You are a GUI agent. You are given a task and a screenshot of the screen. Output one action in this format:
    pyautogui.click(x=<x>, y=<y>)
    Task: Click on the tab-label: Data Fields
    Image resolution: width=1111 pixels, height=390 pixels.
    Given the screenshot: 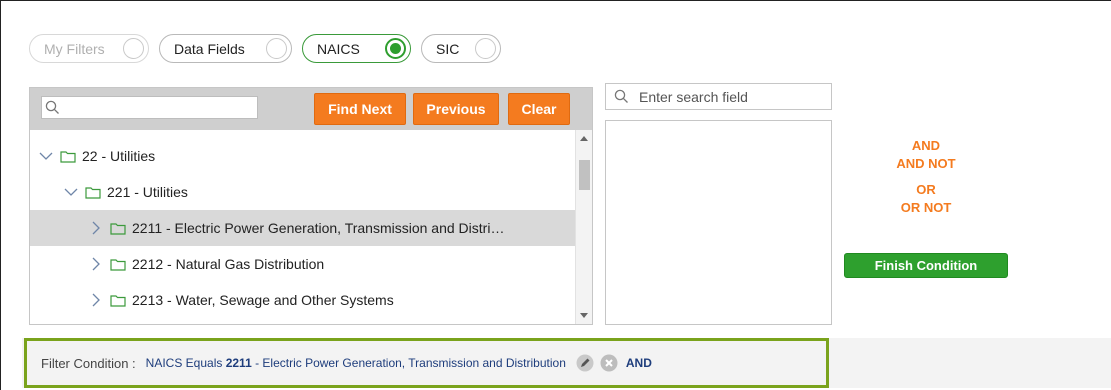 What is the action you would take?
    pyautogui.click(x=209, y=48)
    